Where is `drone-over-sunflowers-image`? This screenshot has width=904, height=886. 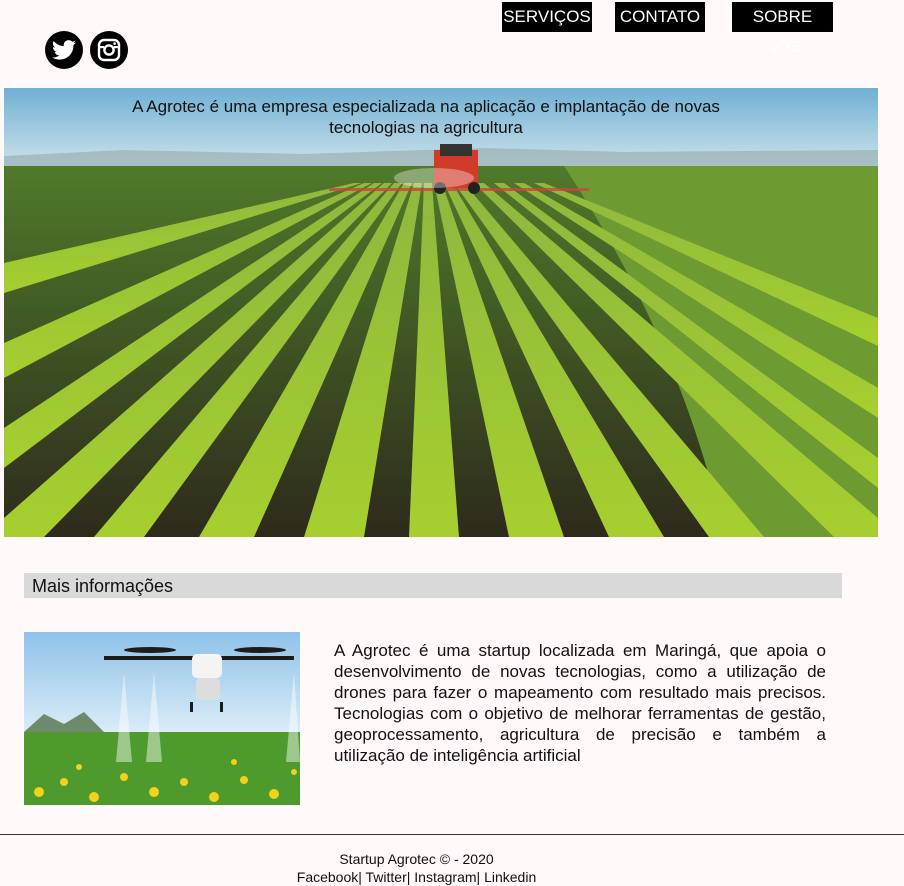
drone-over-sunflowers-image is located at coordinates (162, 718).